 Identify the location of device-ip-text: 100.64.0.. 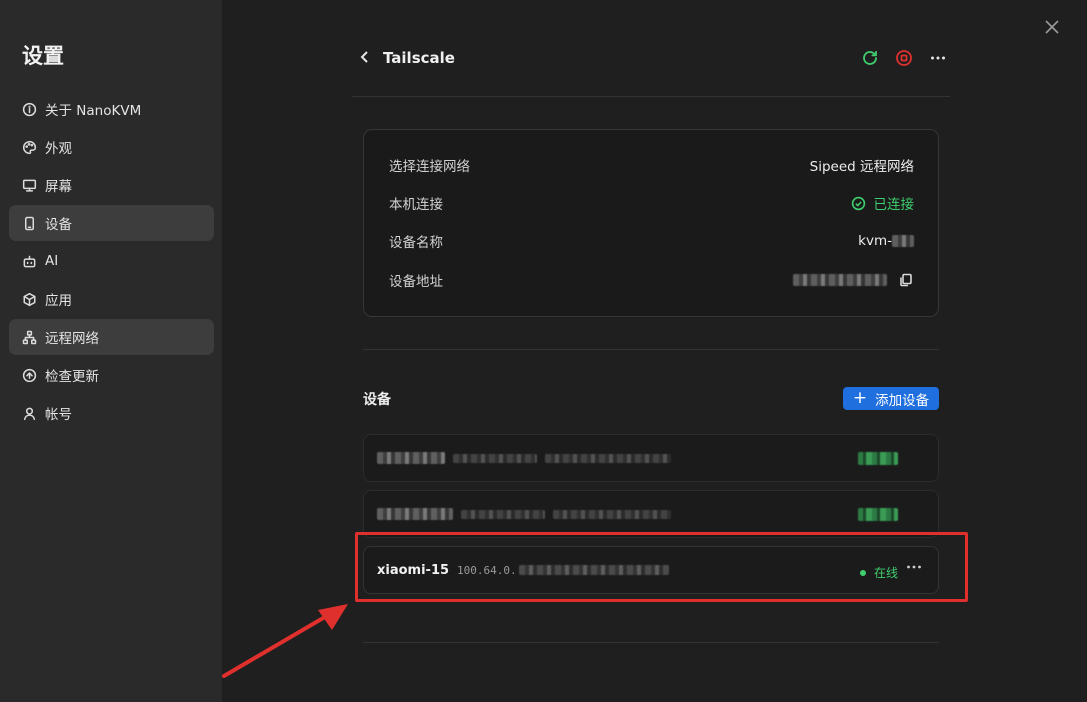
(487, 570).